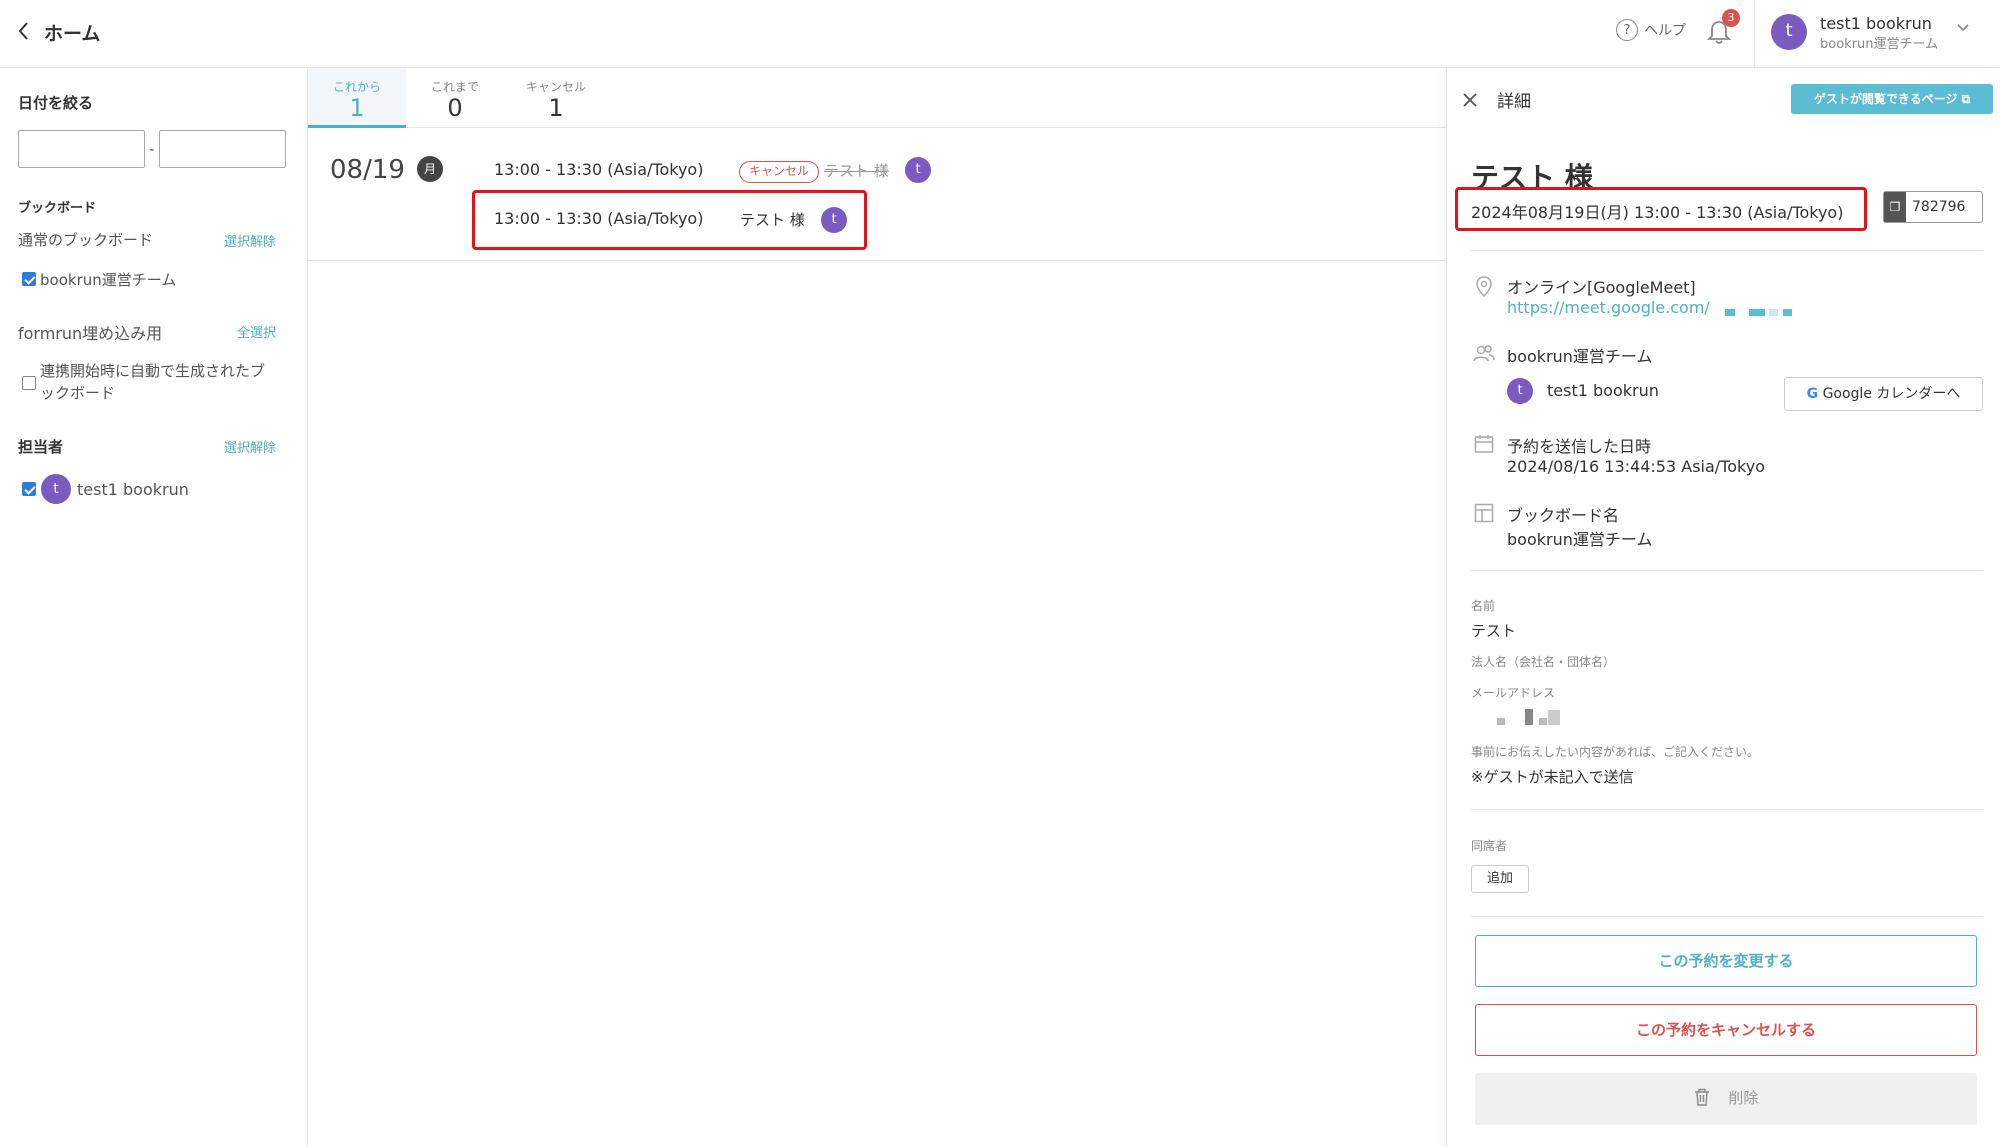  What do you see at coordinates (23, 34) in the screenshot?
I see `chevron-left-icon` at bounding box center [23, 34].